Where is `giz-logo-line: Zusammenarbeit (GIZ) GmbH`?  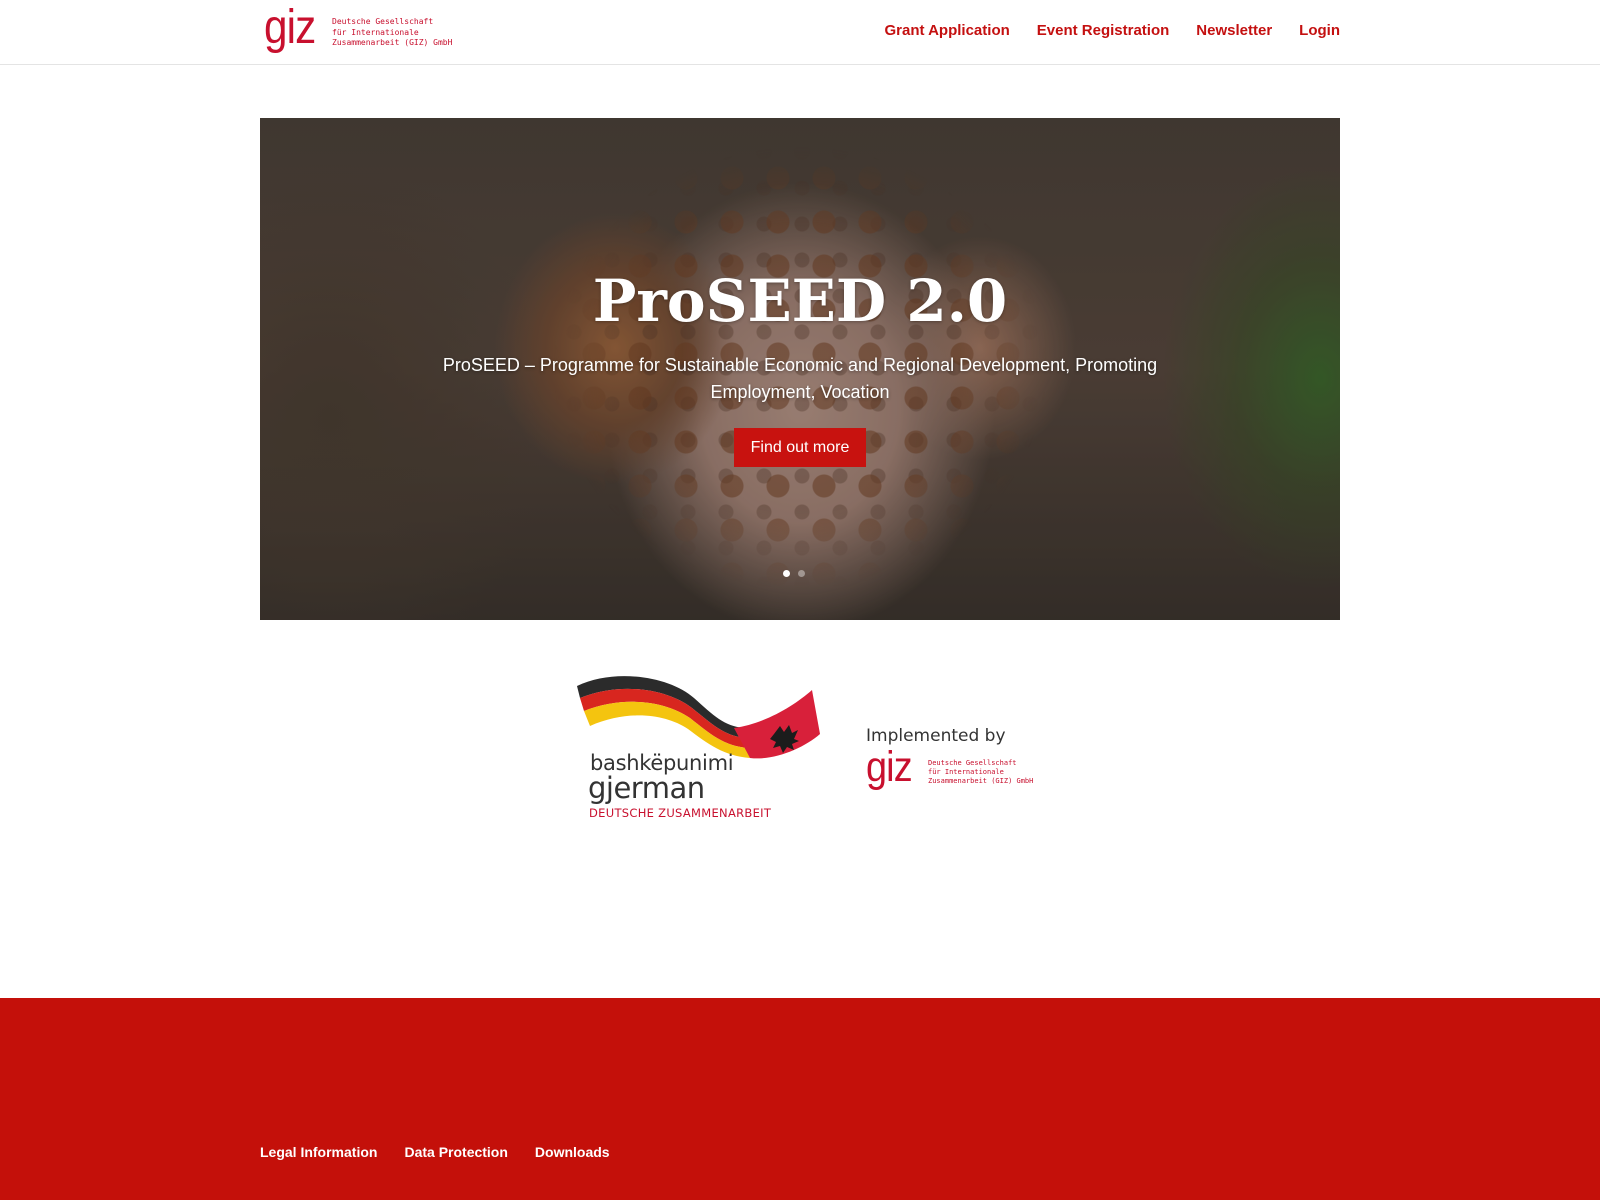
giz-logo-line: Zusammenarbeit (GIZ) GmbH is located at coordinates (392, 43).